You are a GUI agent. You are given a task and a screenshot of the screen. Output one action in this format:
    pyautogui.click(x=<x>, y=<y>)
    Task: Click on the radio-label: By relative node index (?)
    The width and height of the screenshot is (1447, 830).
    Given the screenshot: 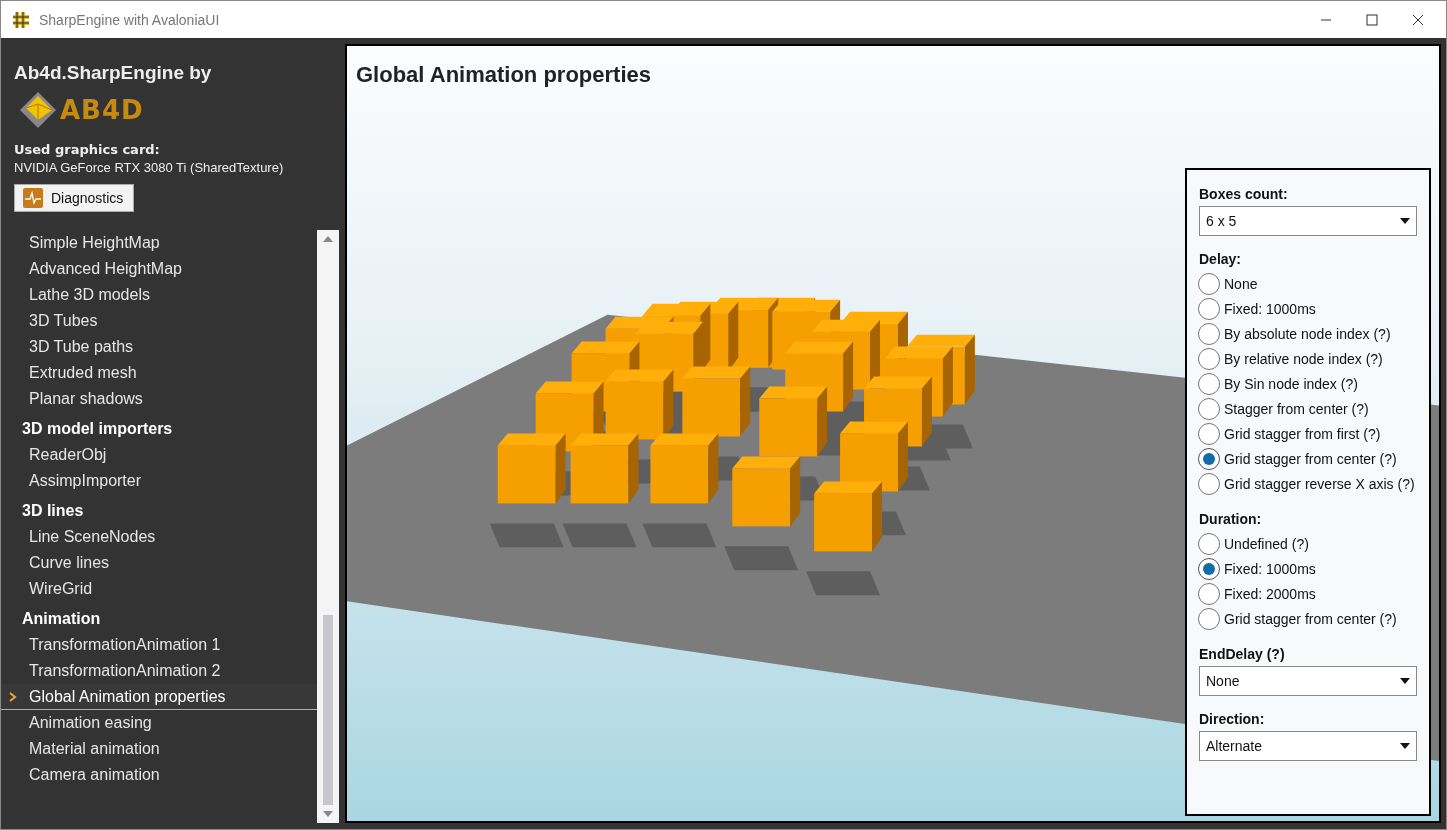 What is the action you would take?
    pyautogui.click(x=1303, y=358)
    